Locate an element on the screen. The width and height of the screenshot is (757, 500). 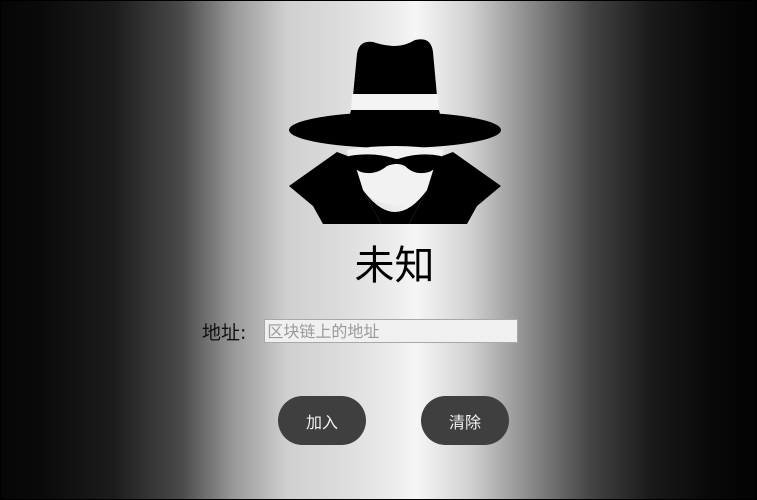
address-row: 地址: is located at coordinates (360, 331).